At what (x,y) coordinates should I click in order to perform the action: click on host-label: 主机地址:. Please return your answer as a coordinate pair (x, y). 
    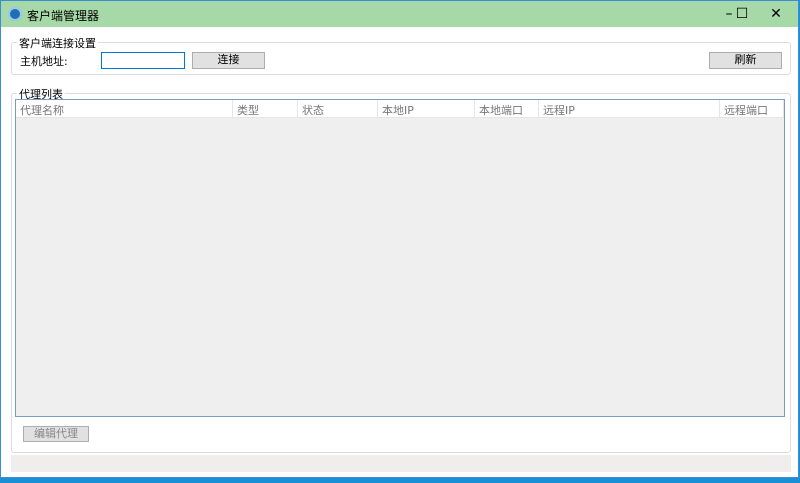
    Looking at the image, I should click on (44, 61).